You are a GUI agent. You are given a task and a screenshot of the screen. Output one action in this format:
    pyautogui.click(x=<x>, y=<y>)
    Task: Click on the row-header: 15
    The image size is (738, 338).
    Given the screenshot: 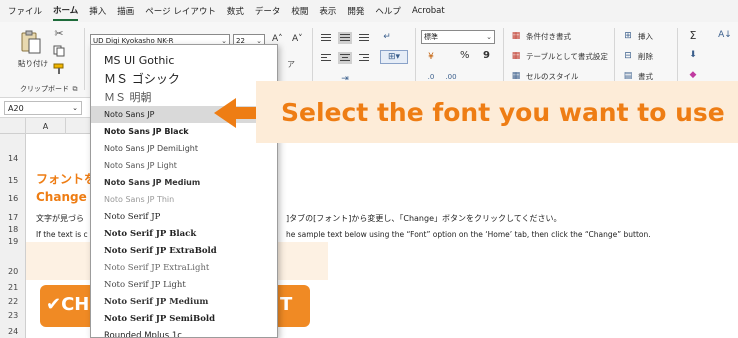 What is the action you would take?
    pyautogui.click(x=13, y=180)
    